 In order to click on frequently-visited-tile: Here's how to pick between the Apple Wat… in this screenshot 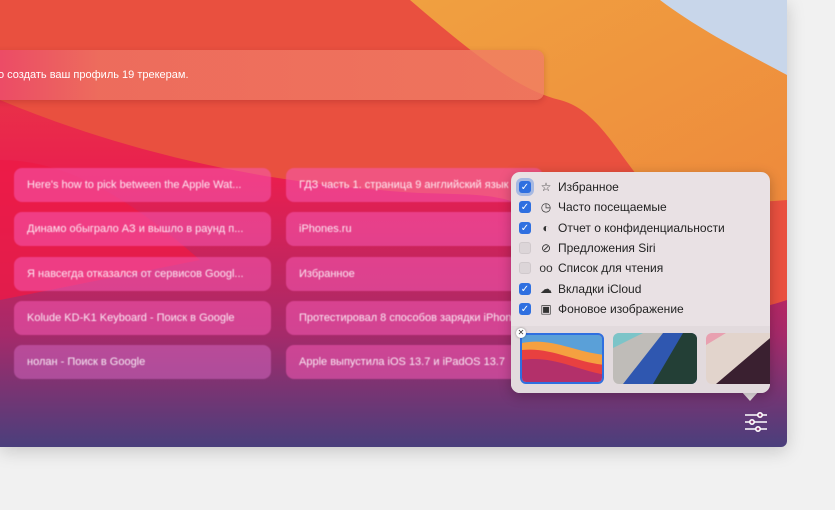, I will do `click(142, 185)`.